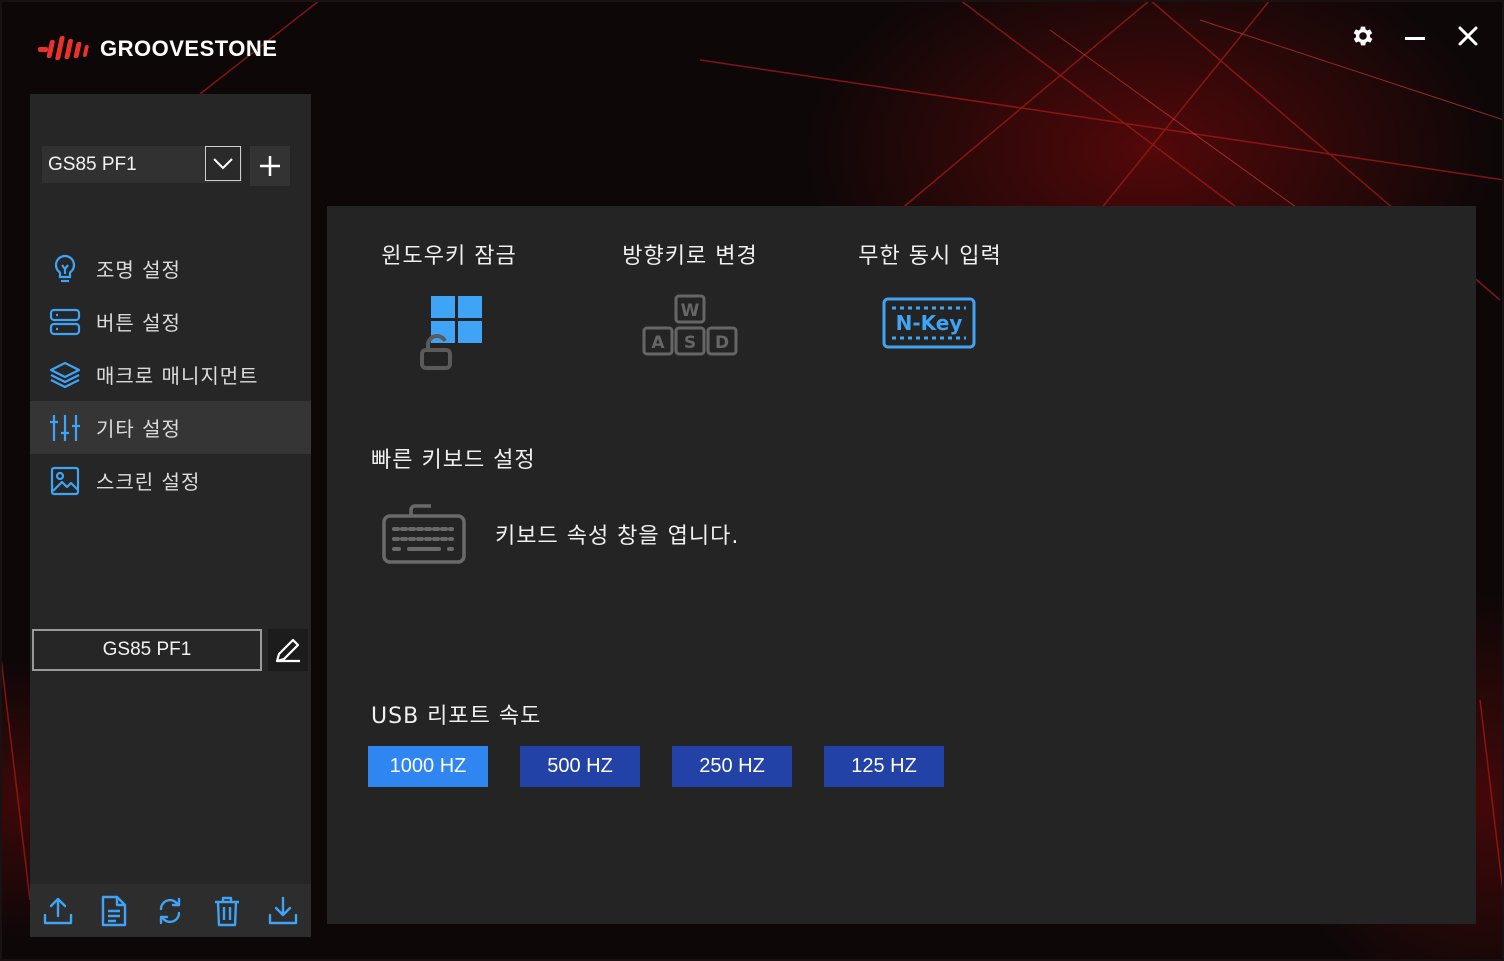  Describe the element at coordinates (148, 482) in the screenshot. I see `sidebar-item-label: 스크린 설정` at that location.